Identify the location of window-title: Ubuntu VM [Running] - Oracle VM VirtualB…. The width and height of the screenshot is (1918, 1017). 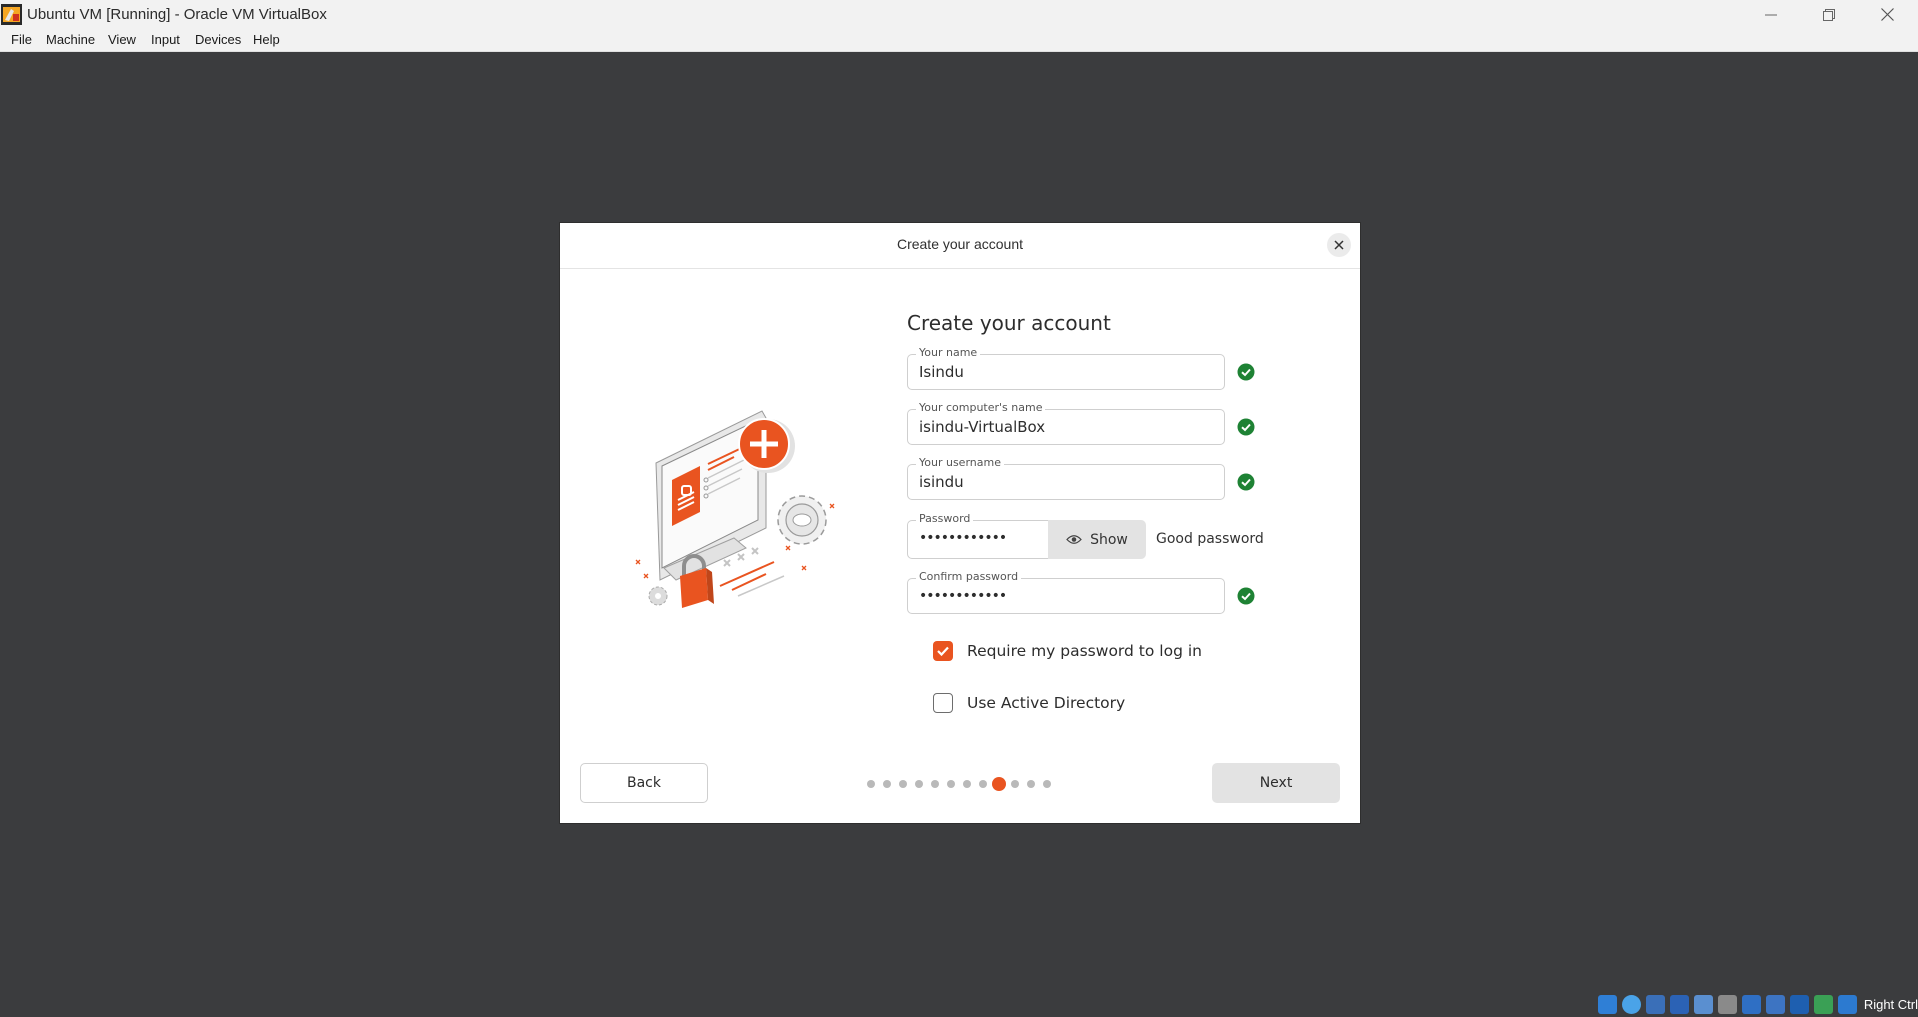
(177, 14).